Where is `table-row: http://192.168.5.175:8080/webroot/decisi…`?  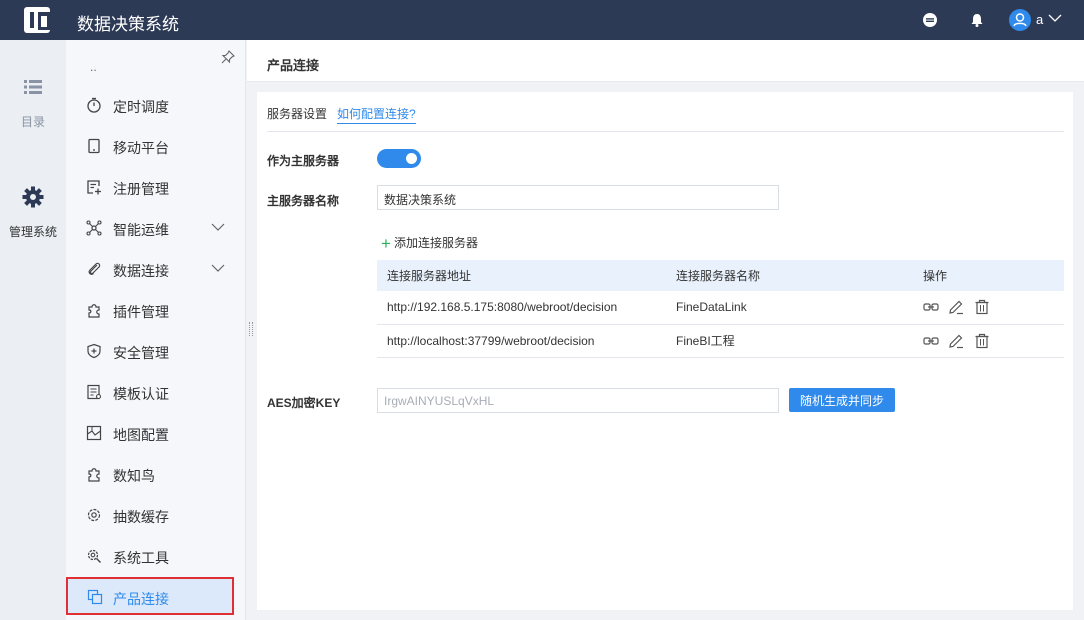
table-row: http://192.168.5.175:8080/webroot/decisi… is located at coordinates (720, 308).